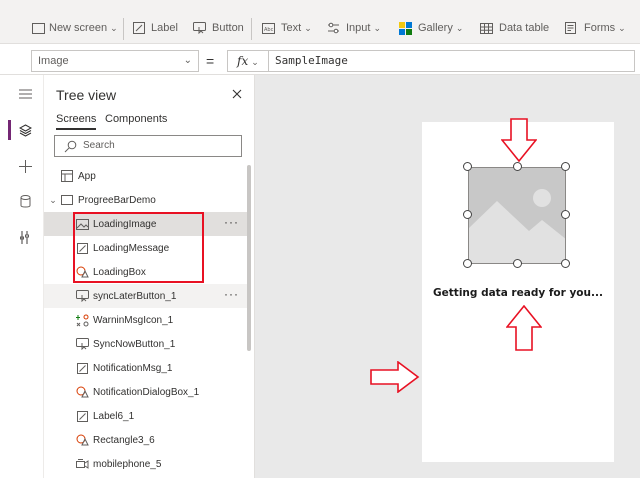 The width and height of the screenshot is (640, 484). What do you see at coordinates (147, 344) in the screenshot?
I see `tree-node-syncnowbutton: SyncNowButton_1` at bounding box center [147, 344].